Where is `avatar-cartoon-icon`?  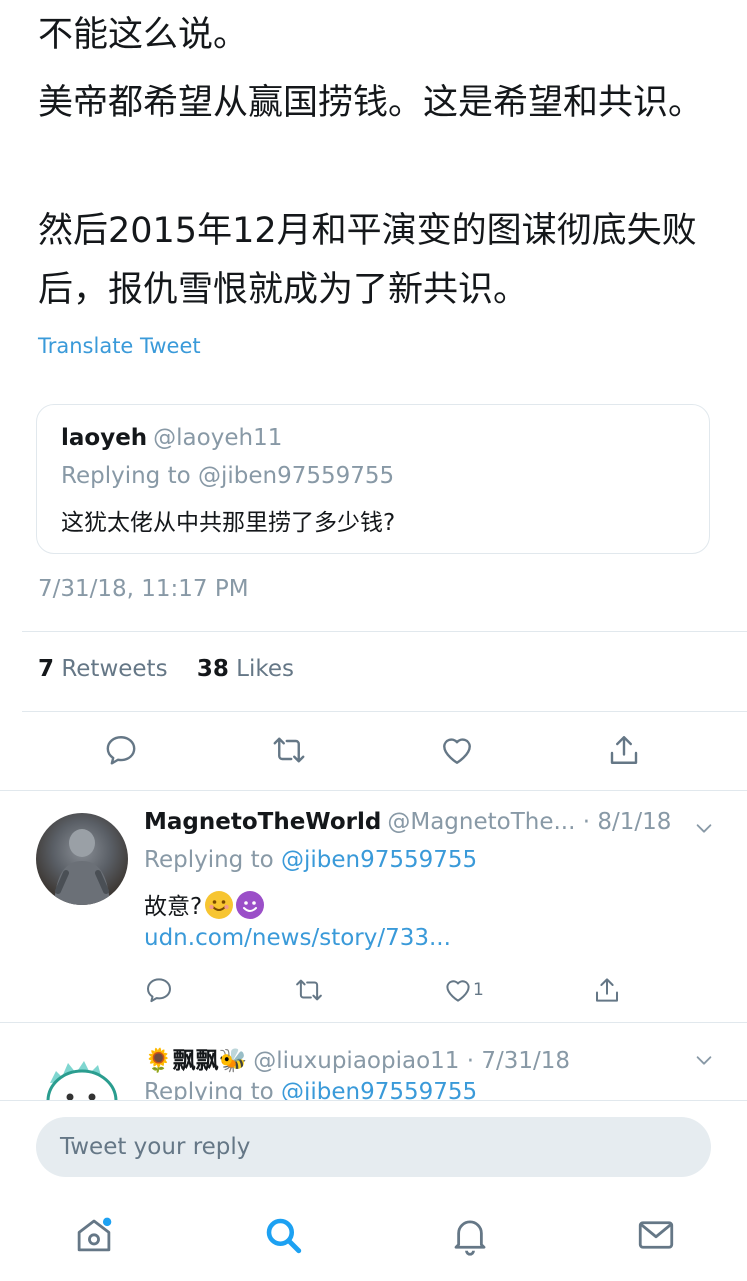
avatar-cartoon-icon is located at coordinates (82, 1080).